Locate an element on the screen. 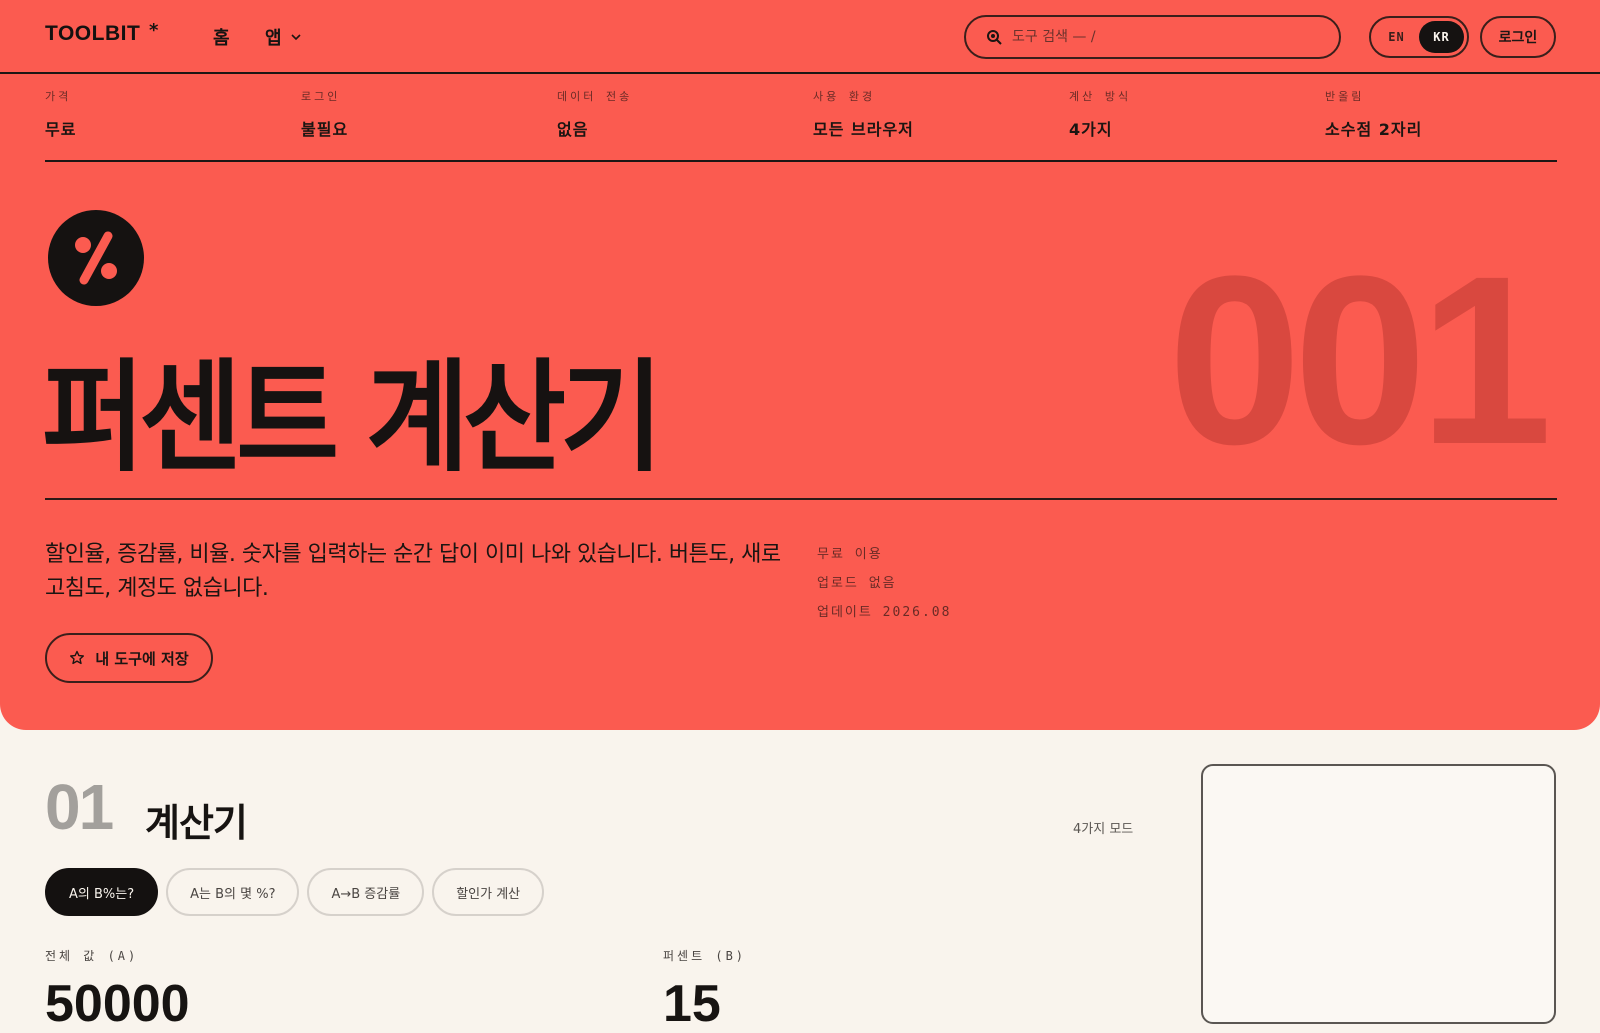  save-tool-button: 내 도구에 저장 is located at coordinates (129, 658).